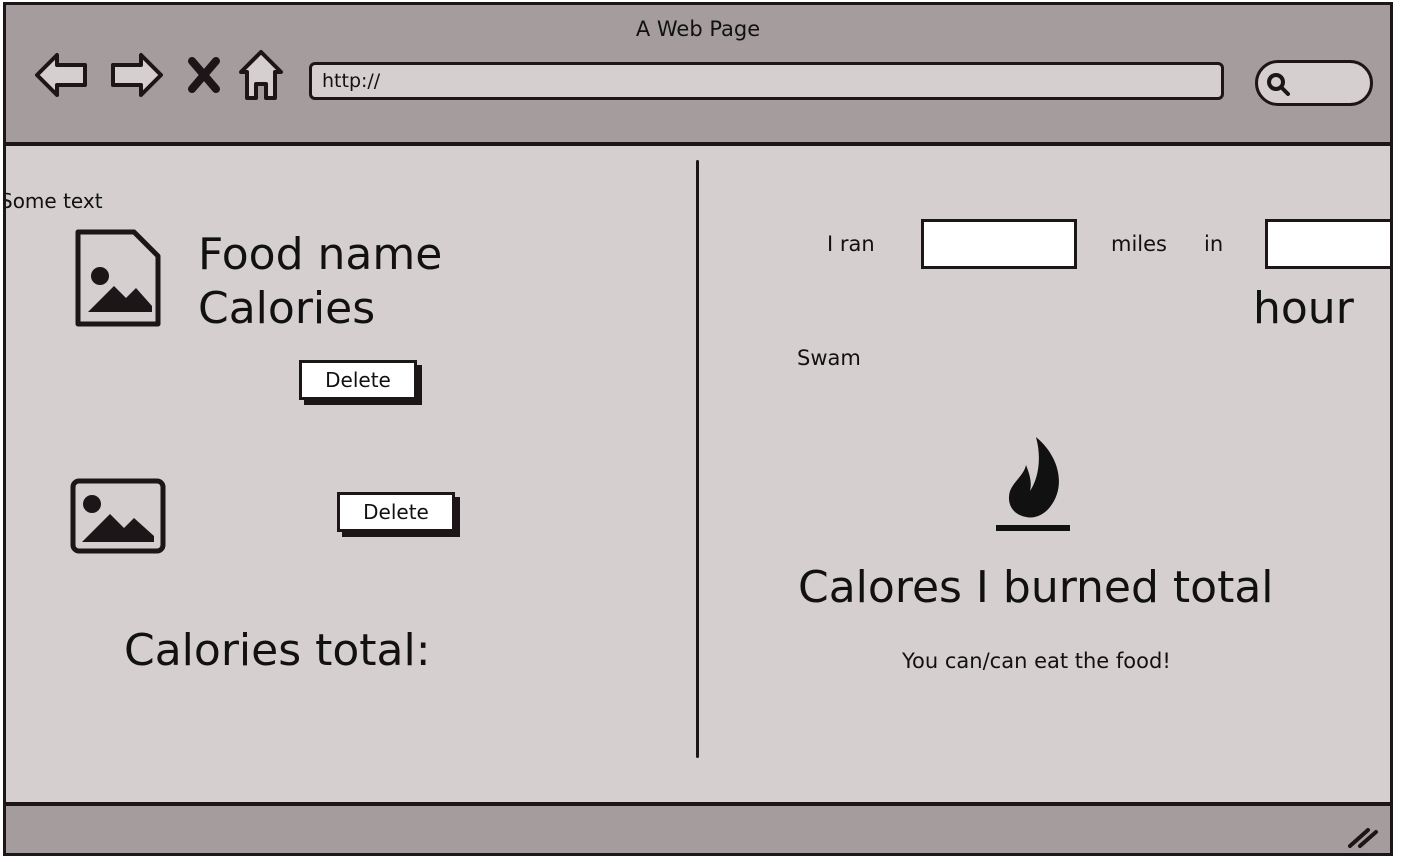  What do you see at coordinates (351, 81) in the screenshot?
I see `url-text: http://` at bounding box center [351, 81].